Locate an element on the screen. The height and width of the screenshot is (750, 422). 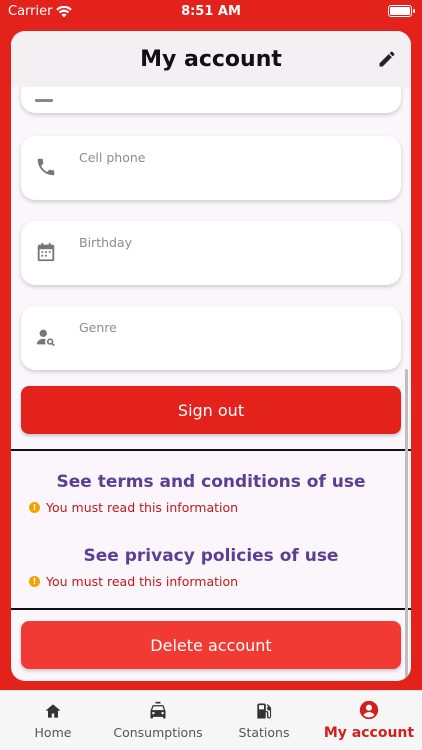
sign-out-button: Sign out is located at coordinates (211, 410).